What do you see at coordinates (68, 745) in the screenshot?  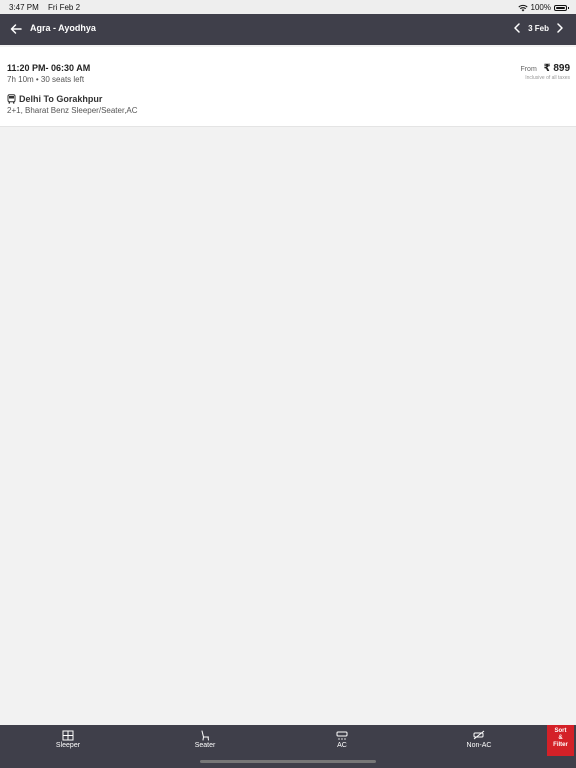 I see `filter-label: Sleeper` at bounding box center [68, 745].